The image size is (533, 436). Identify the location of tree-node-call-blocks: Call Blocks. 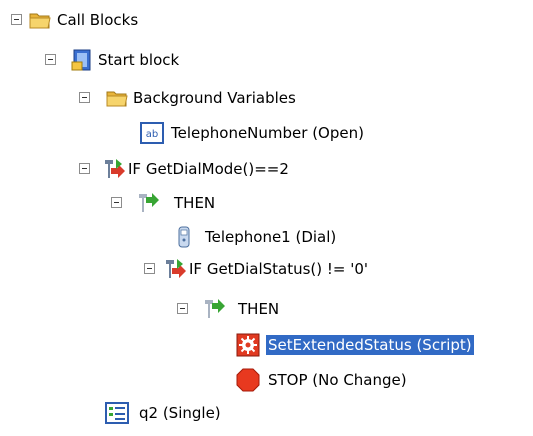
(266, 20).